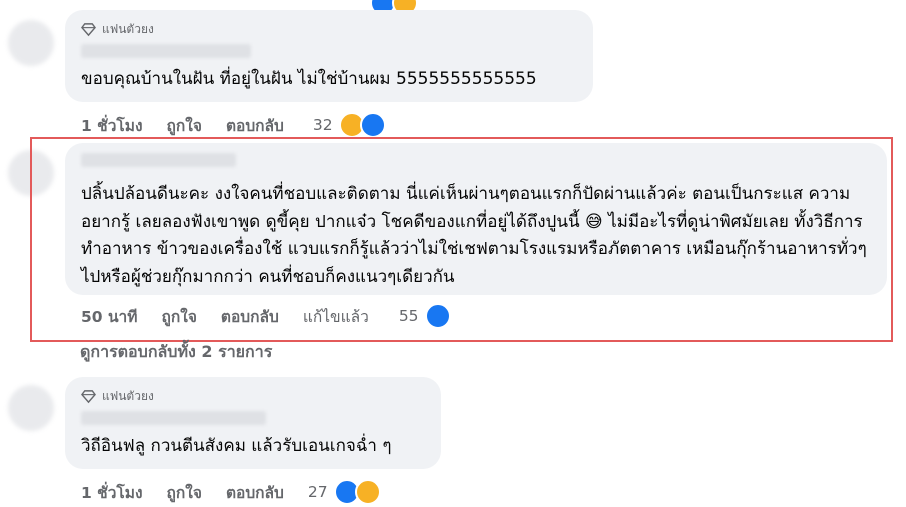 Image resolution: width=906 pixels, height=507 pixels. What do you see at coordinates (367, 492) in the screenshot?
I see `haha-reaction-icon` at bounding box center [367, 492].